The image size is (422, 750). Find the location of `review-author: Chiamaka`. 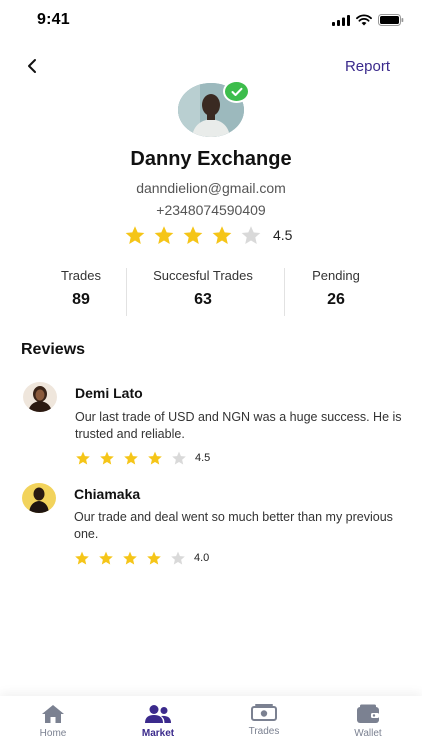

review-author: Chiamaka is located at coordinates (107, 494).